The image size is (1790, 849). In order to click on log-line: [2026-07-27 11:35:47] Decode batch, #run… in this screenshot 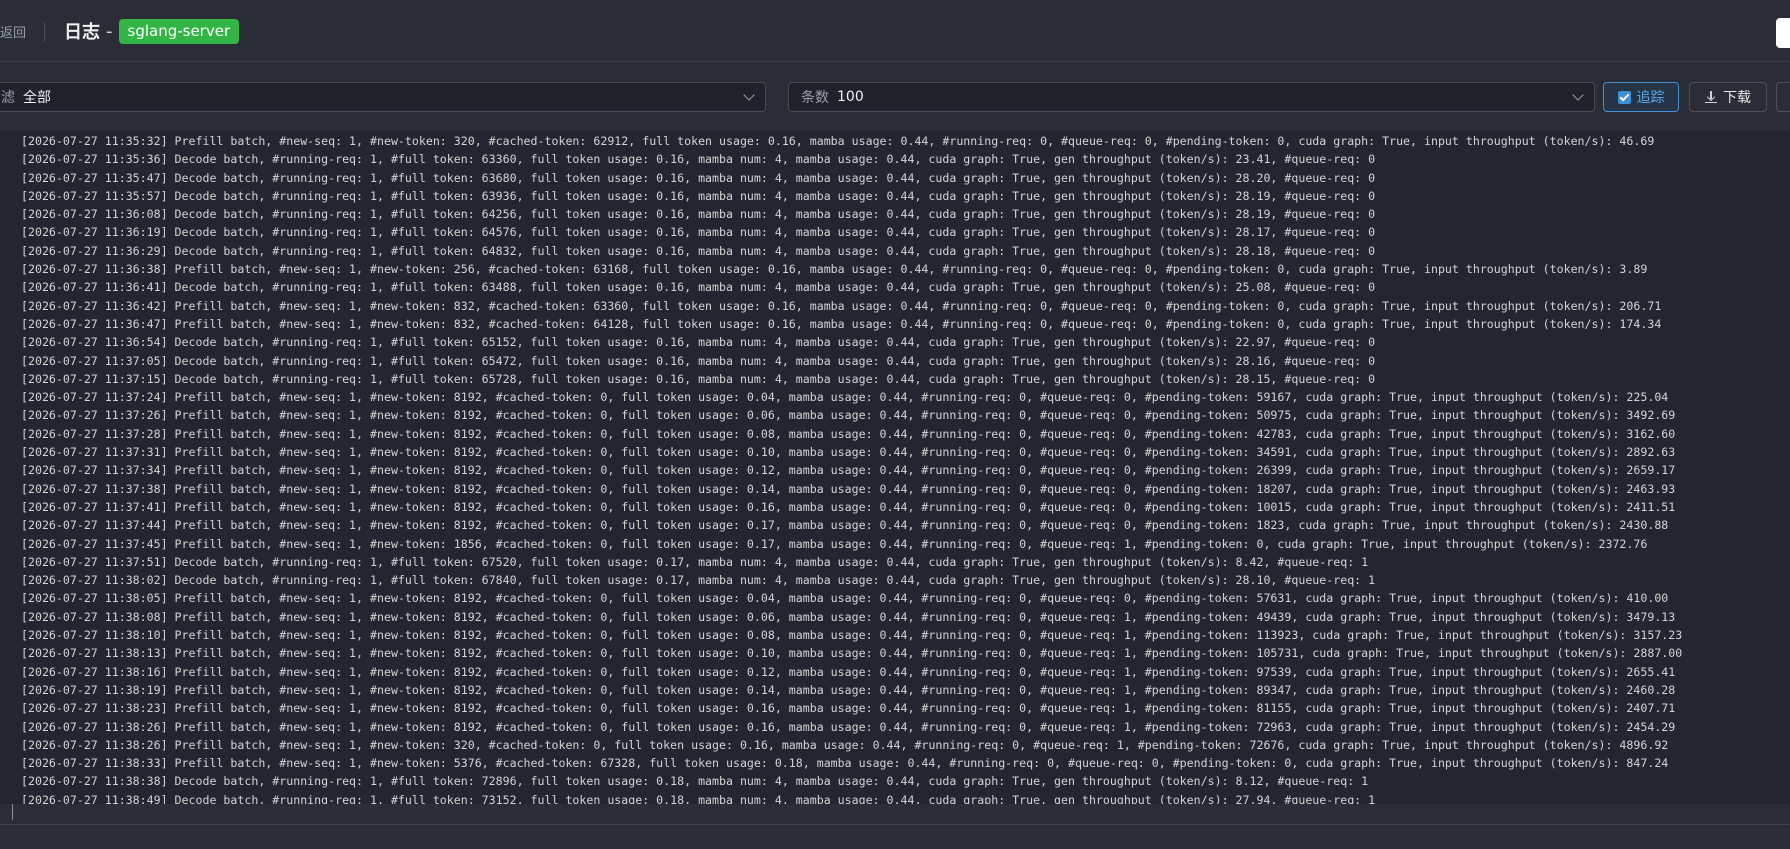, I will do `click(698, 177)`.